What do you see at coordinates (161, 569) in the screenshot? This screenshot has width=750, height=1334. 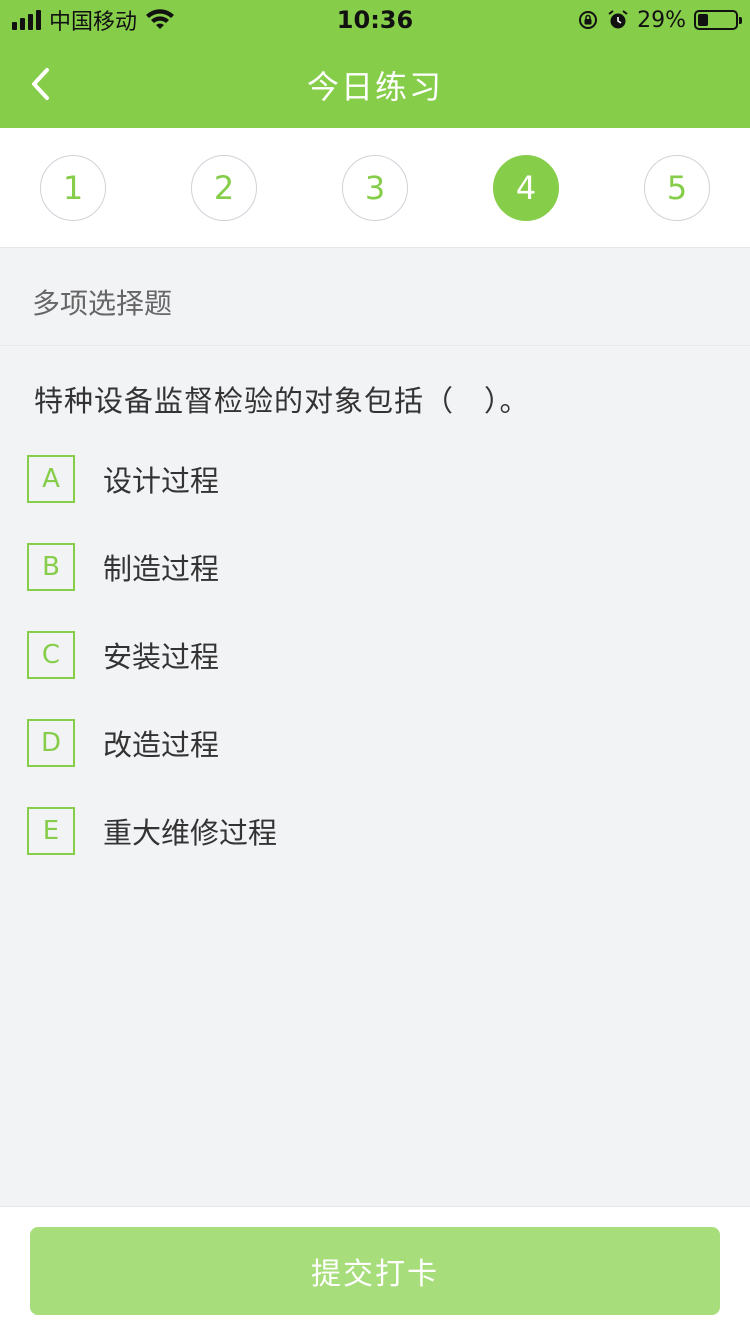 I see `option-label: 制造过程` at bounding box center [161, 569].